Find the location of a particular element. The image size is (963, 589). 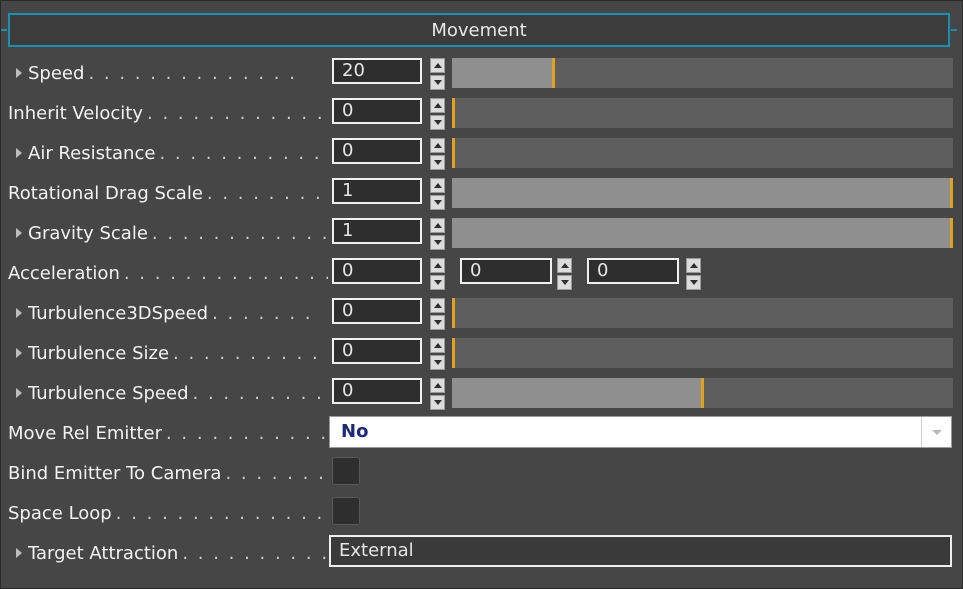

turbulence-speed-input: 0 is located at coordinates (377, 391).